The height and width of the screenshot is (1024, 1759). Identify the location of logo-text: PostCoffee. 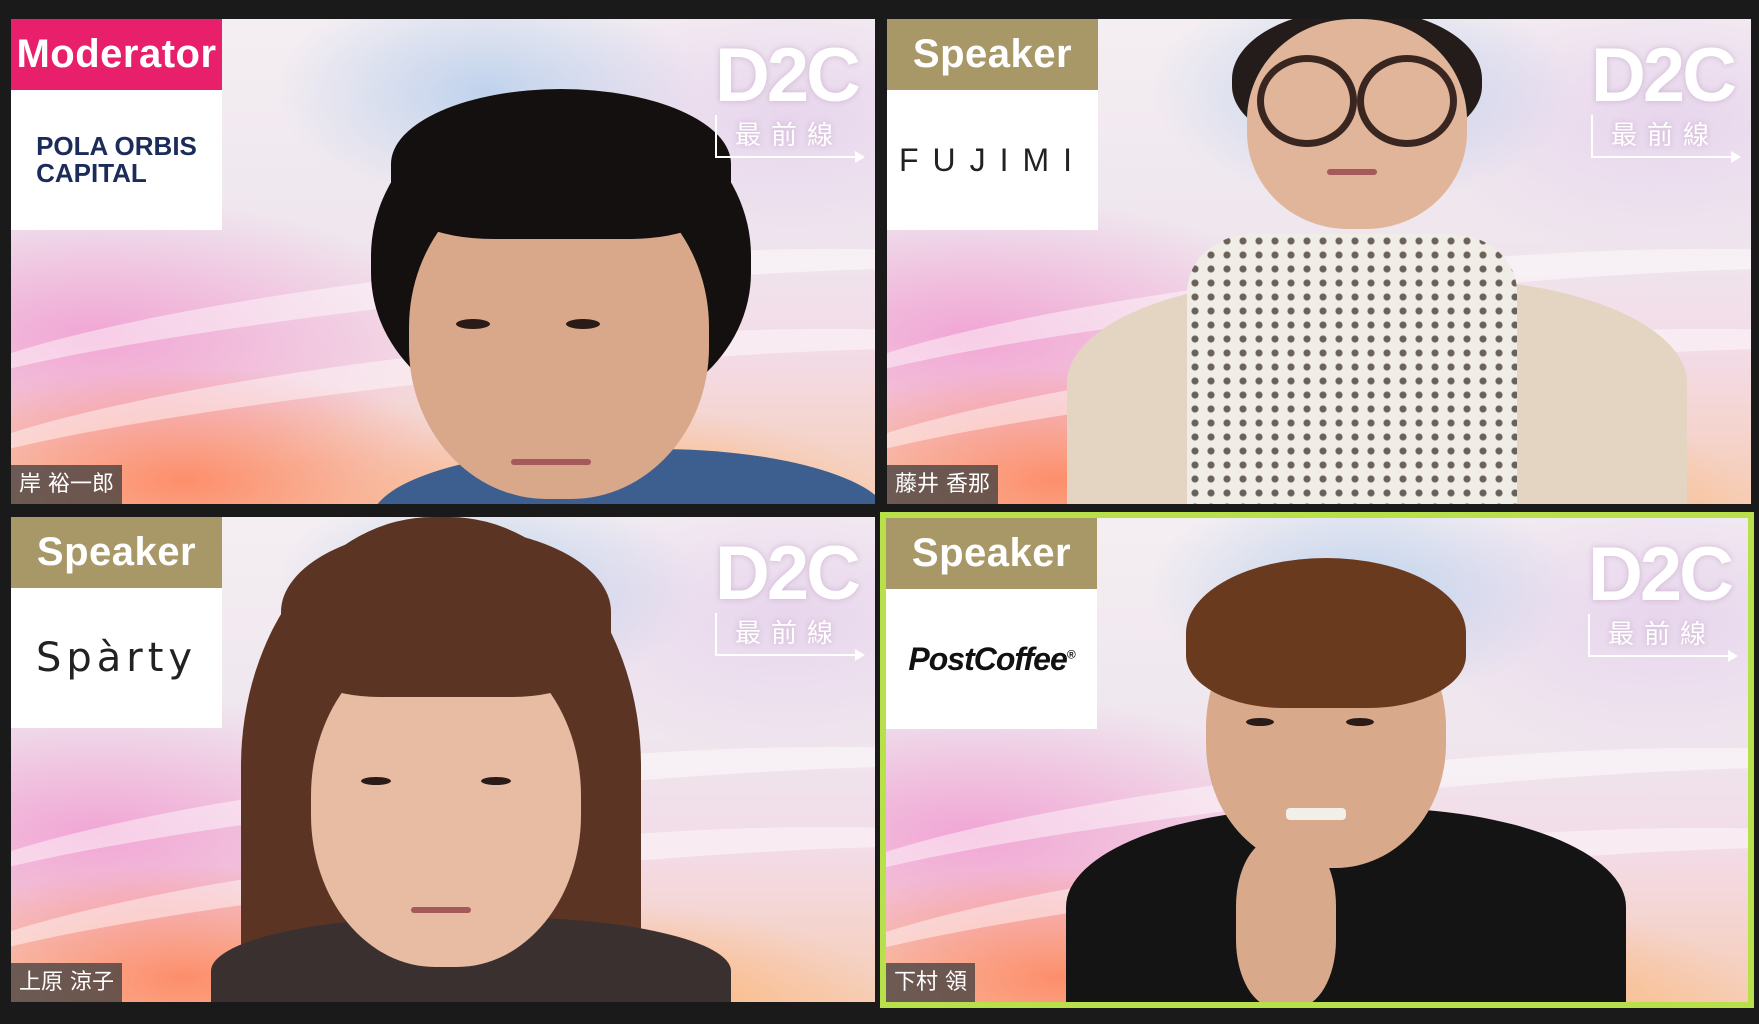
(987, 658).